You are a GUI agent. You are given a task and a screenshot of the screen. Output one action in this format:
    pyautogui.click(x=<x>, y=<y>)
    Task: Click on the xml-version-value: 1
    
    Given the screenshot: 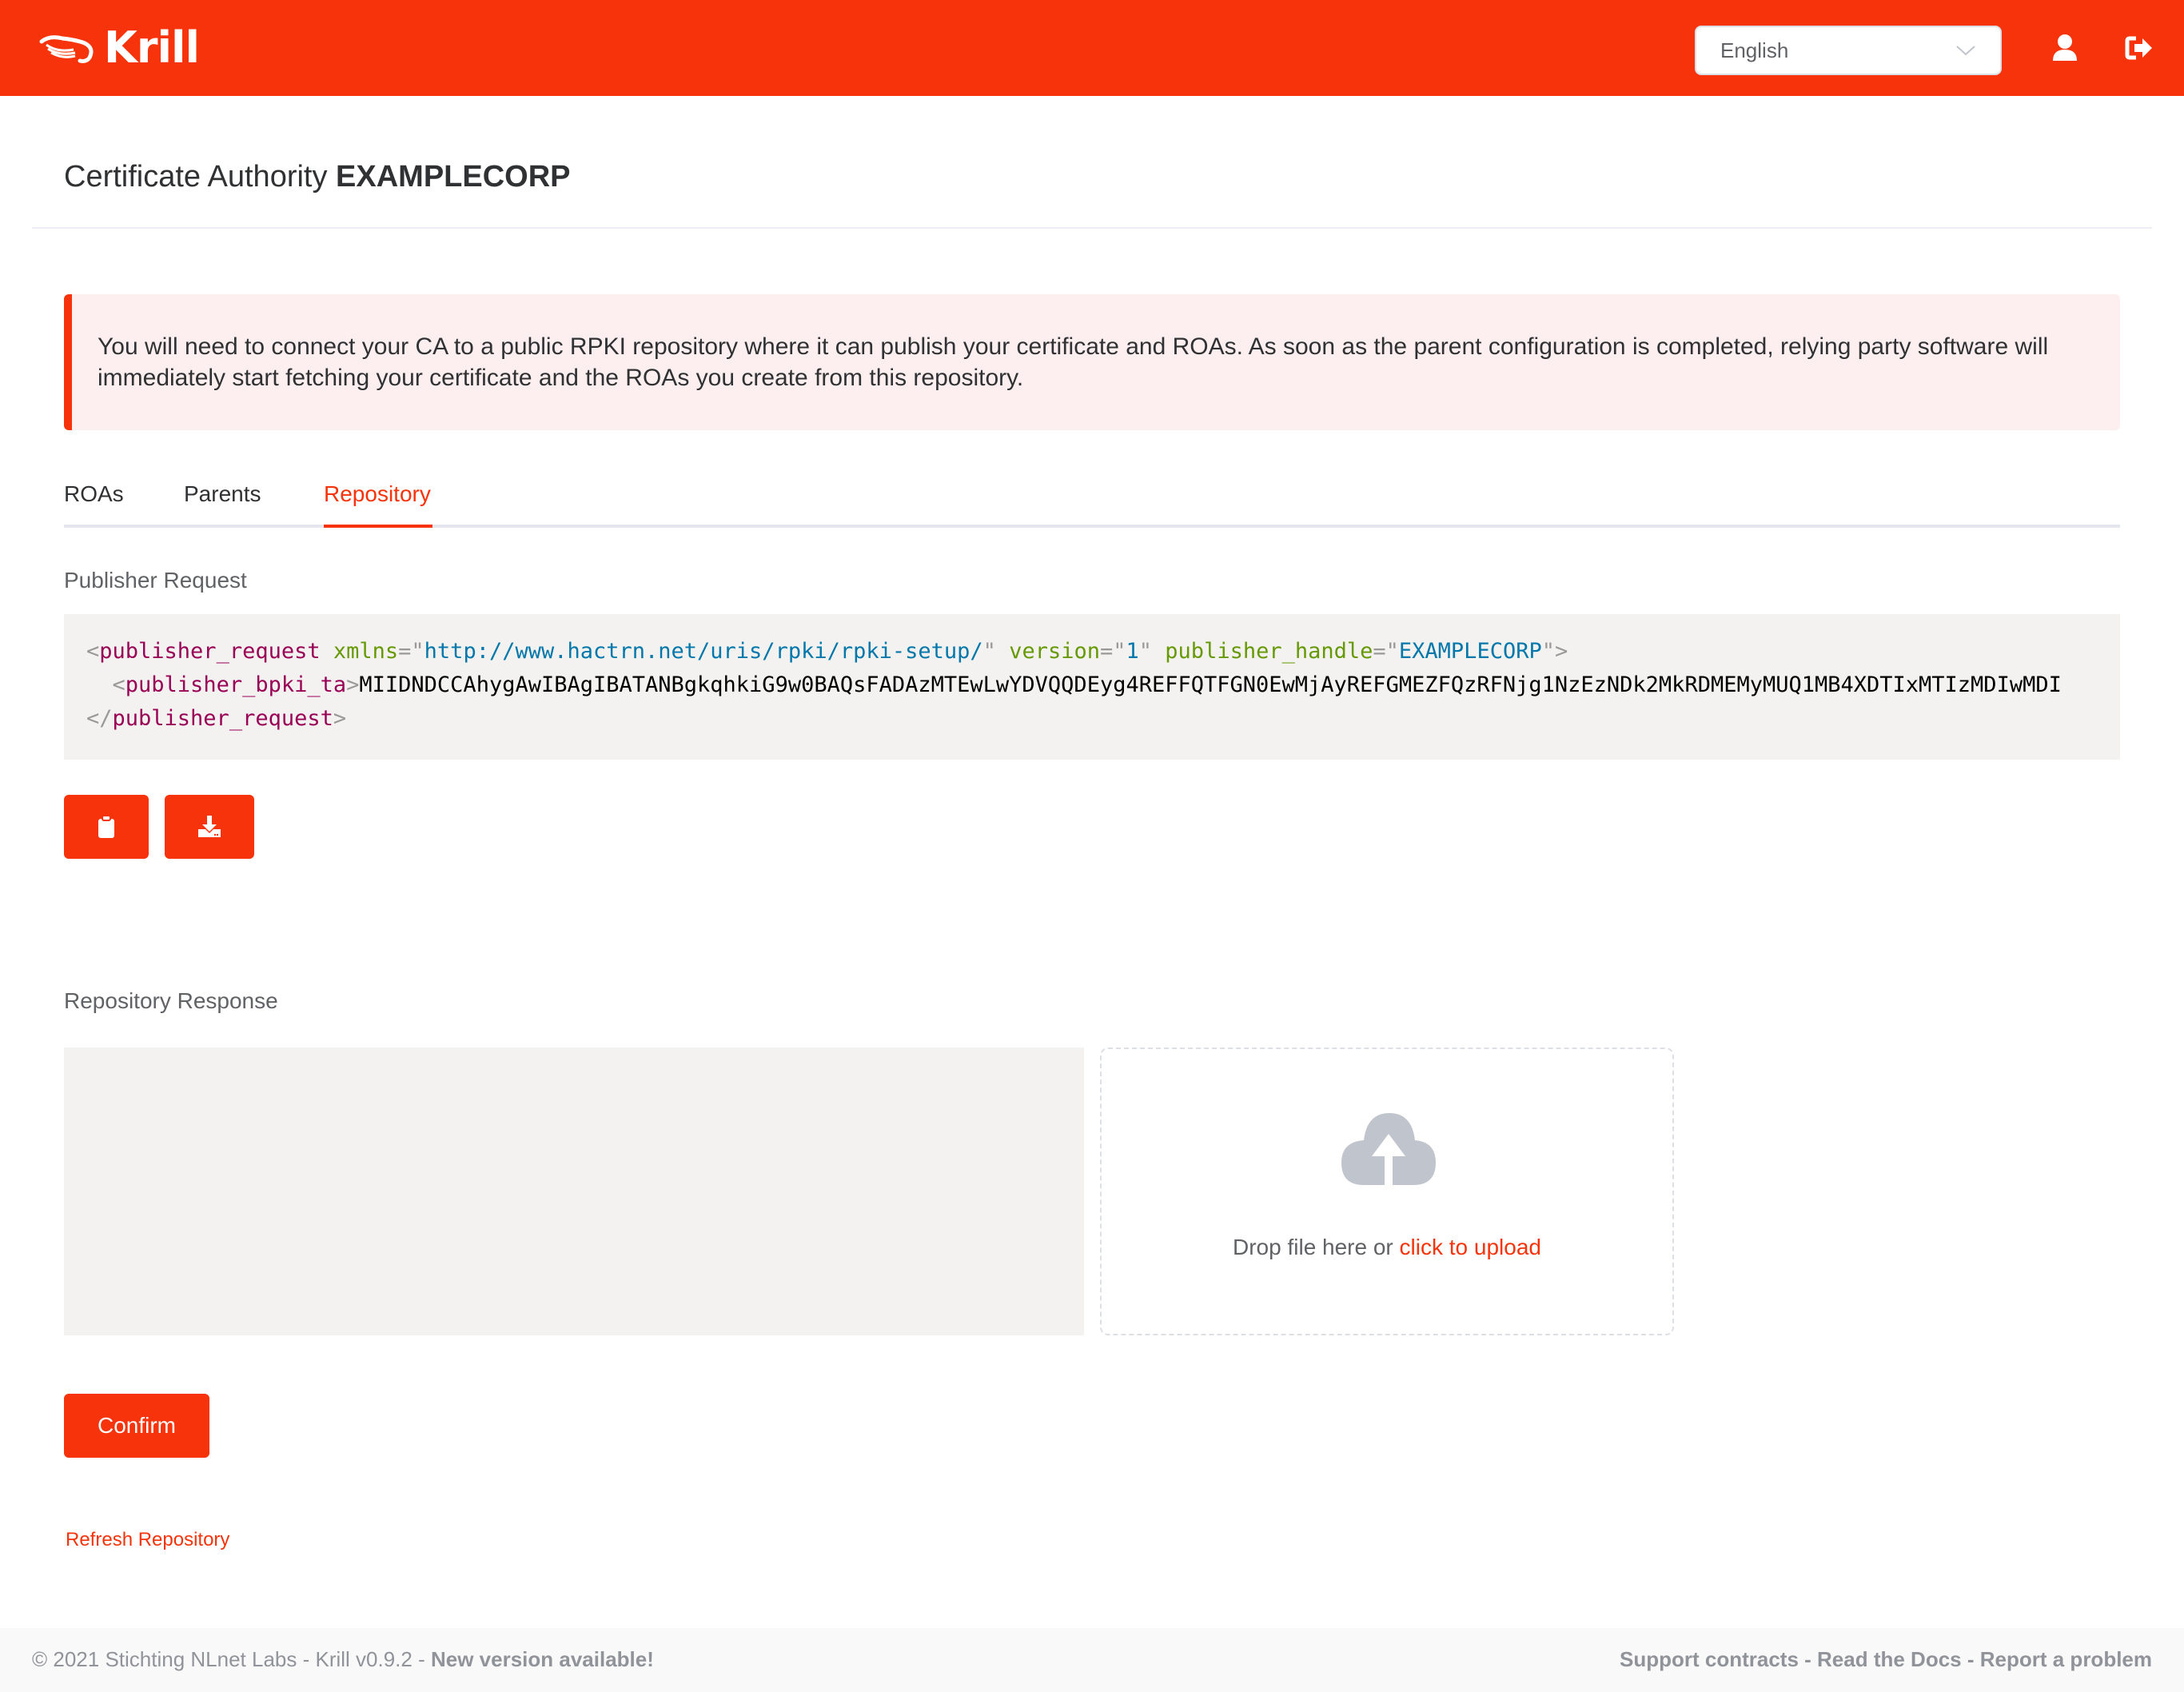 What is the action you would take?
    pyautogui.click(x=1132, y=651)
    